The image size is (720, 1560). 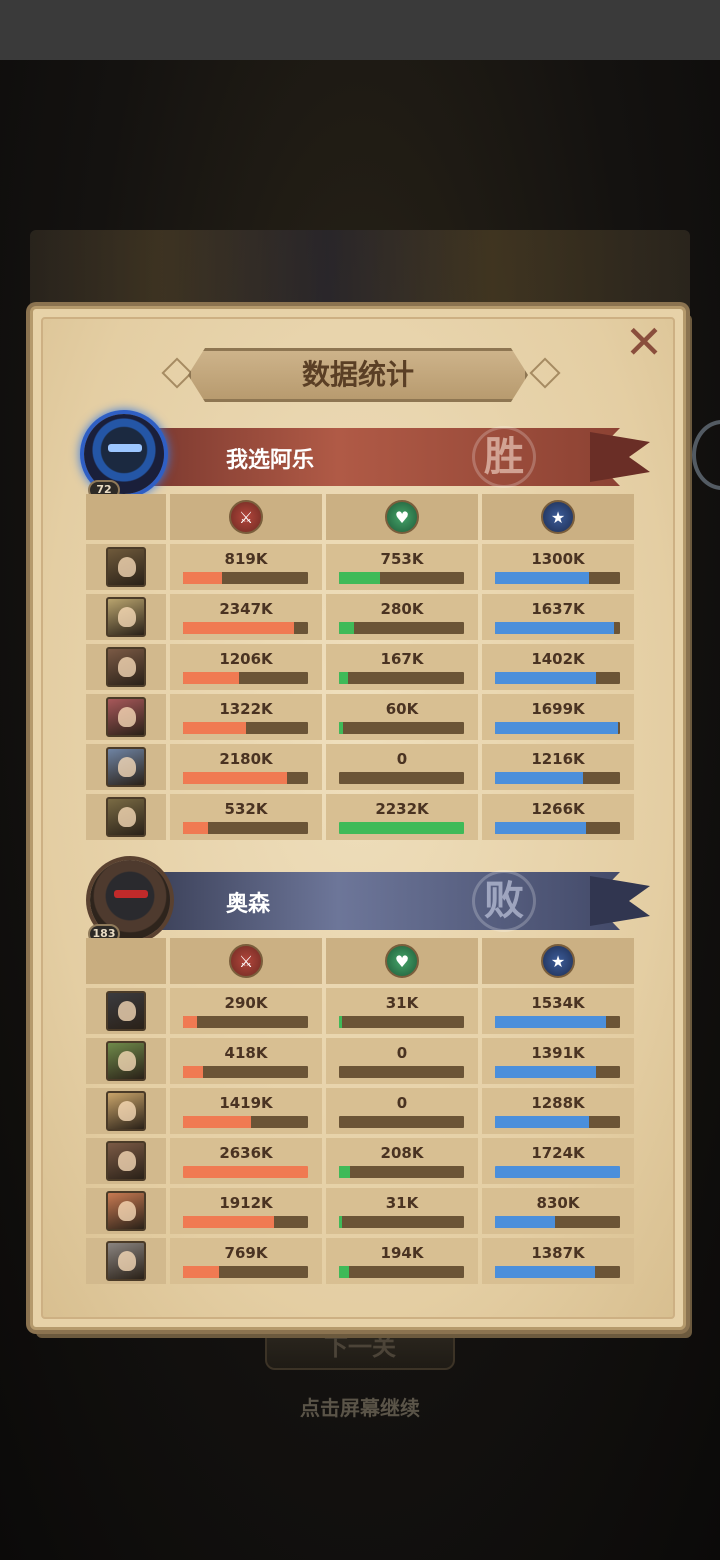 I want to click on heal-stat-cell: 0, so click(x=402, y=1111).